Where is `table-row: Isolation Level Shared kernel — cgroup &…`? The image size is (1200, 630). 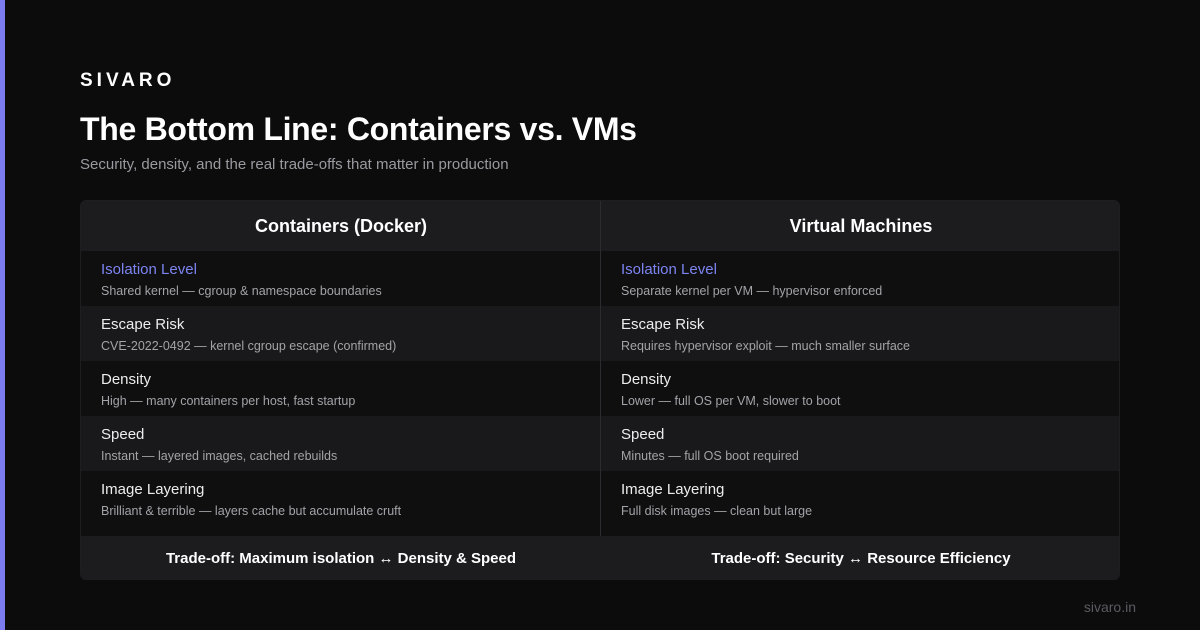
table-row: Isolation Level Shared kernel — cgroup &… is located at coordinates (341, 278).